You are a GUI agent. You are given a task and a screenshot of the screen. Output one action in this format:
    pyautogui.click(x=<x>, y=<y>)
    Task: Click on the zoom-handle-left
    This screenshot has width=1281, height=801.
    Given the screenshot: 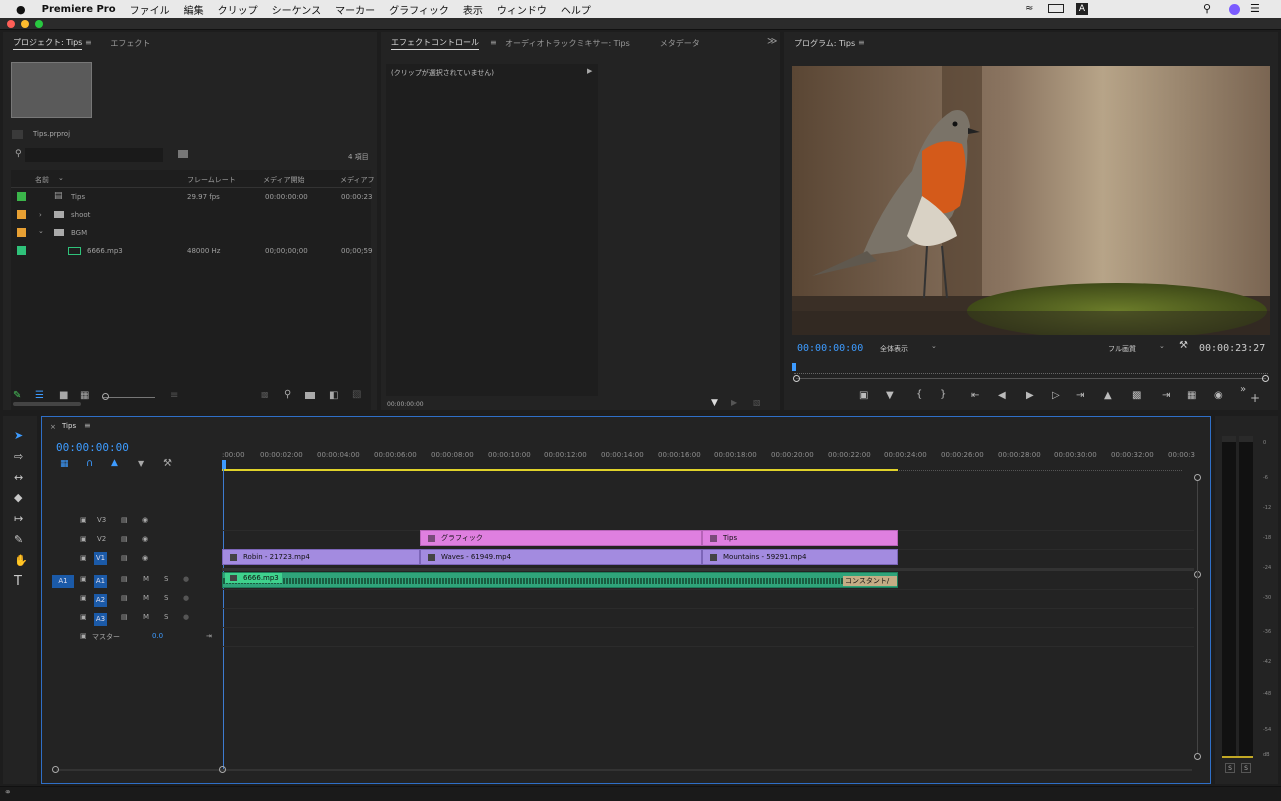 What is the action you would take?
    pyautogui.click(x=796, y=378)
    